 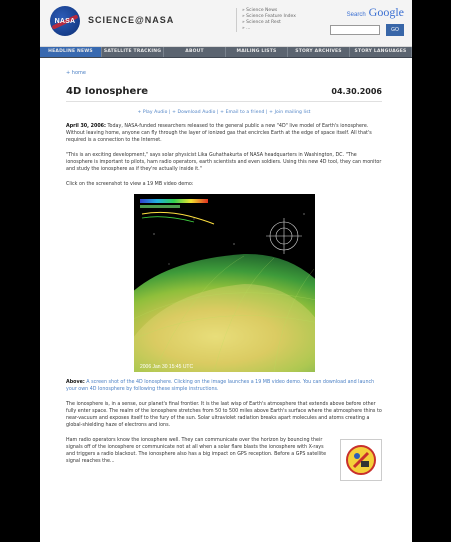 I want to click on page-title: 4D Ionosphere, so click(x=107, y=91).